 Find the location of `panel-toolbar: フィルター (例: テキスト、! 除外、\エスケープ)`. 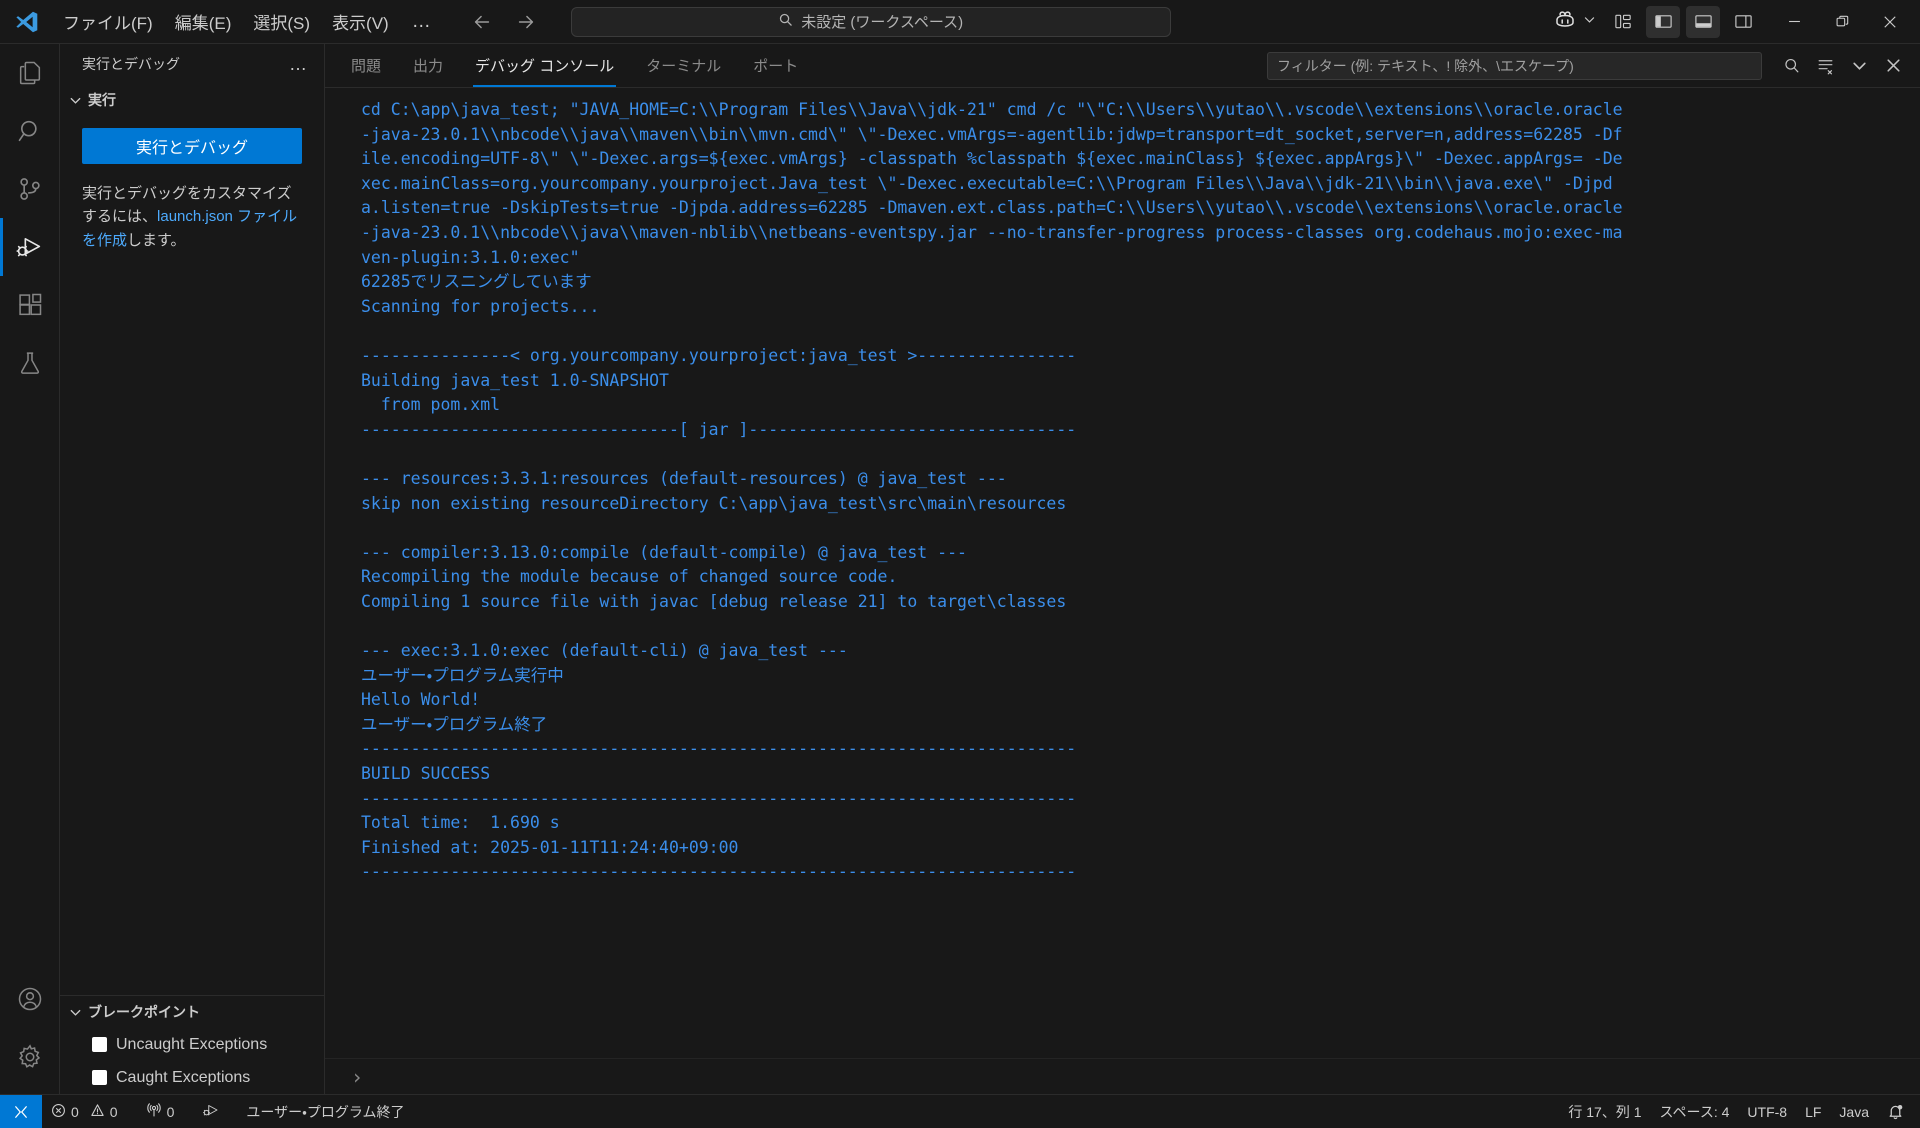

panel-toolbar: フィルター (例: テキスト、! 除外、\エスケープ) is located at coordinates (1593, 65).